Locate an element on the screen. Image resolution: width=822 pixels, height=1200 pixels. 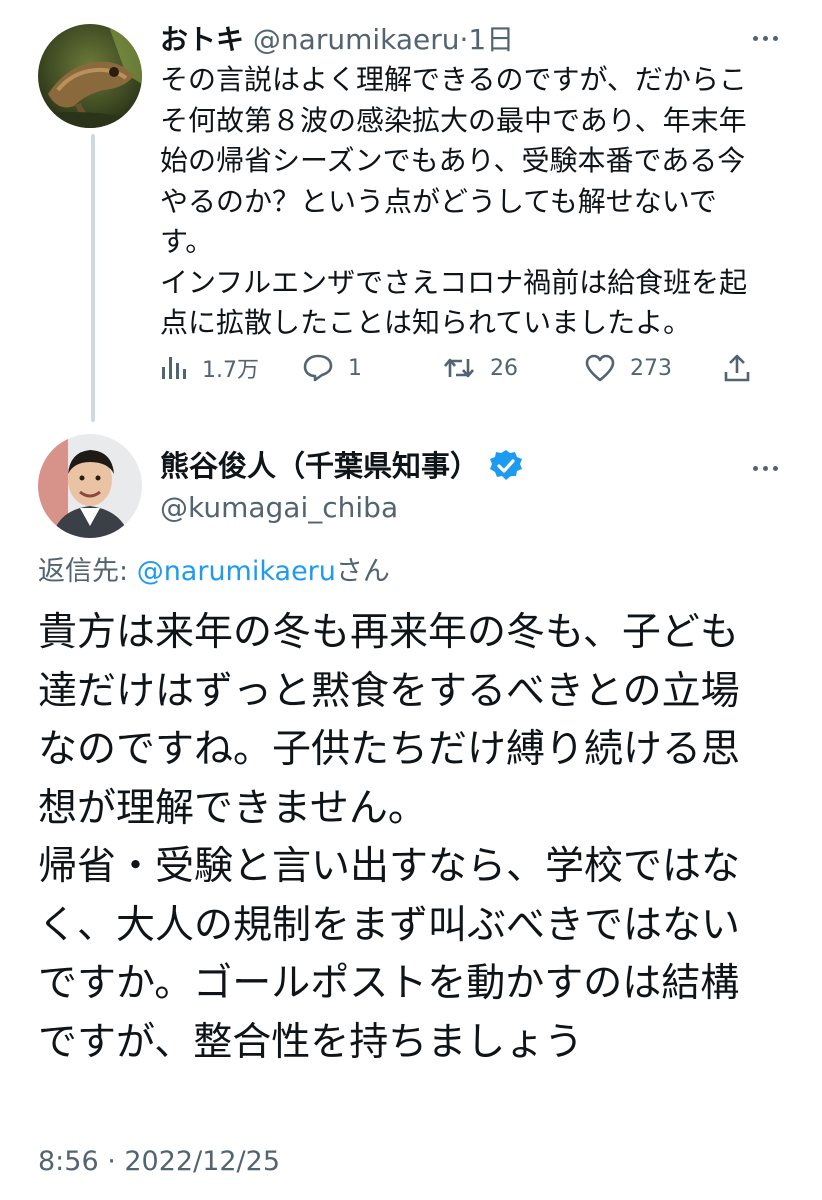
reply-suffix: さん is located at coordinates (362, 571).